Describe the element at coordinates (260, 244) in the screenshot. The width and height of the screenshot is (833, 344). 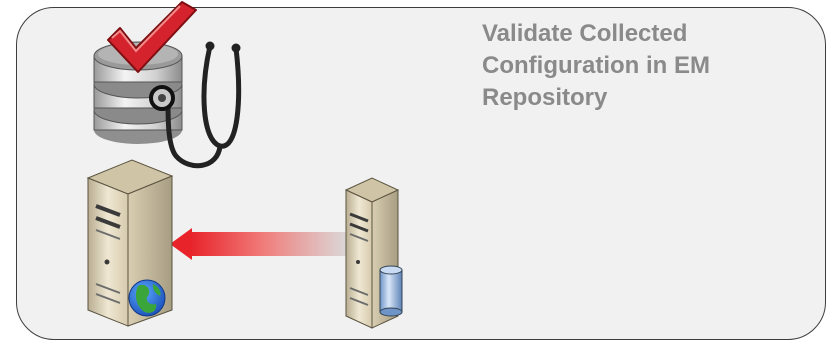
I see `arrow-left-icon` at that location.